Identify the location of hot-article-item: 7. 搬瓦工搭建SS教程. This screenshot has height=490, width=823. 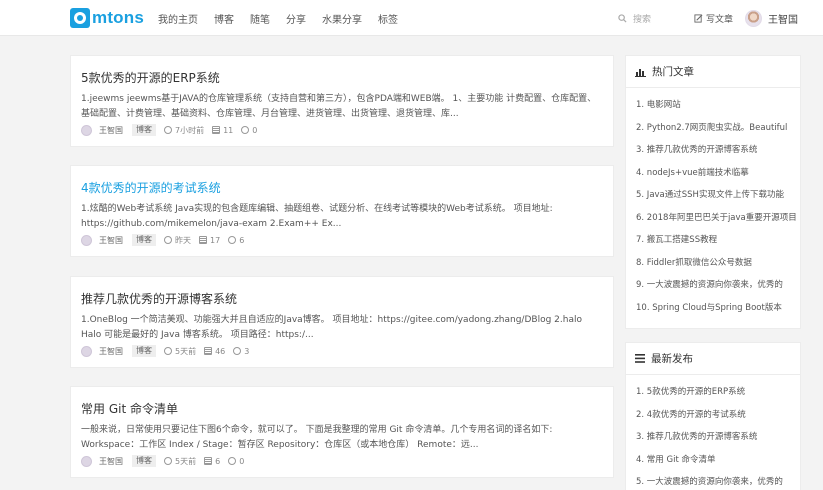
(716, 240).